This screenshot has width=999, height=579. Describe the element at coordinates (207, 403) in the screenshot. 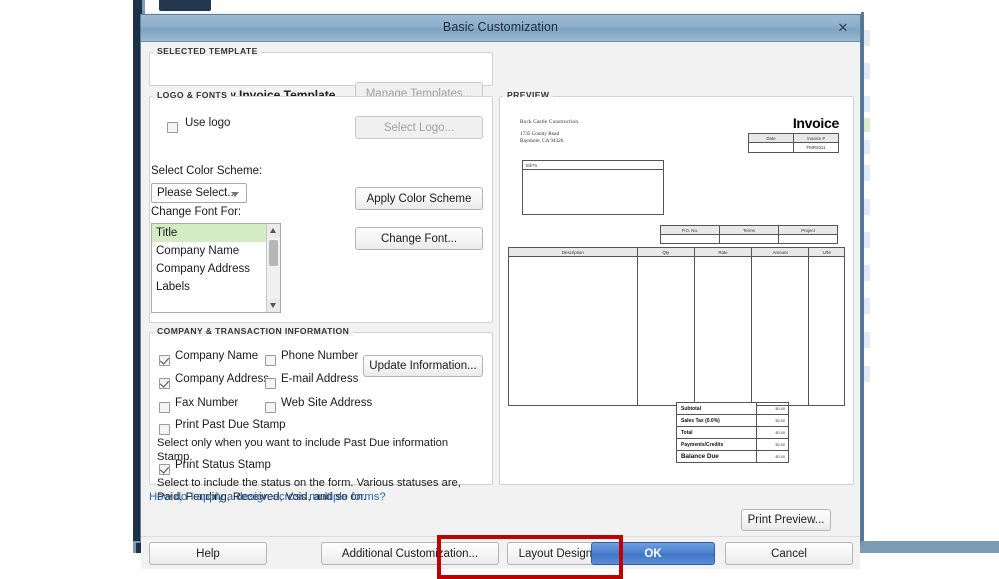

I see `fax-number-label: Fax Number` at that location.